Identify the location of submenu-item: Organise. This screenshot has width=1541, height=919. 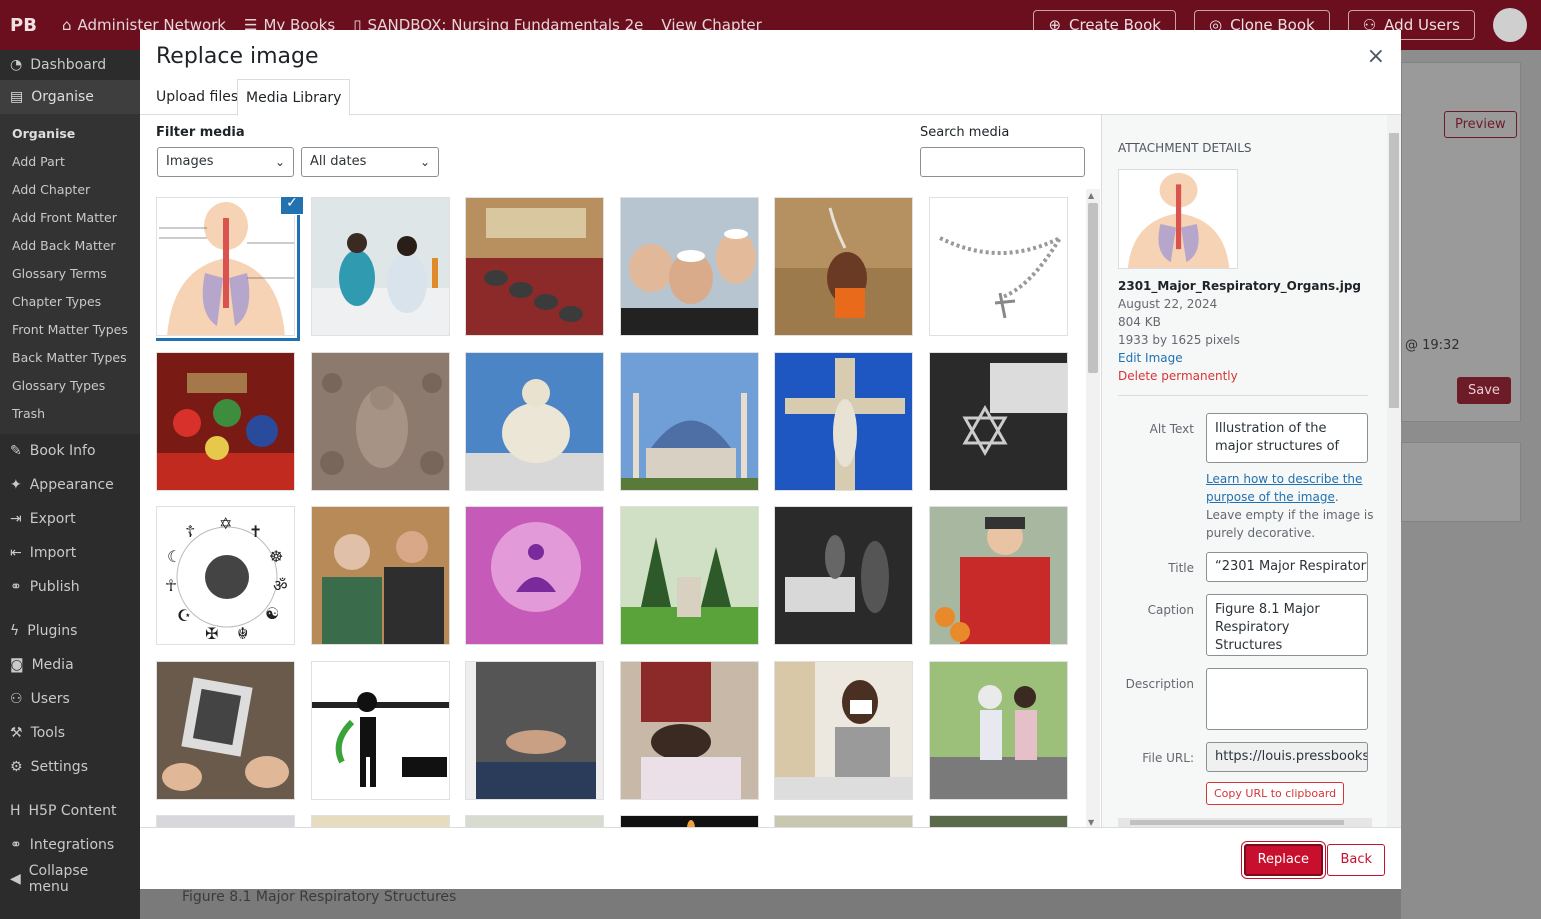
(70, 134).